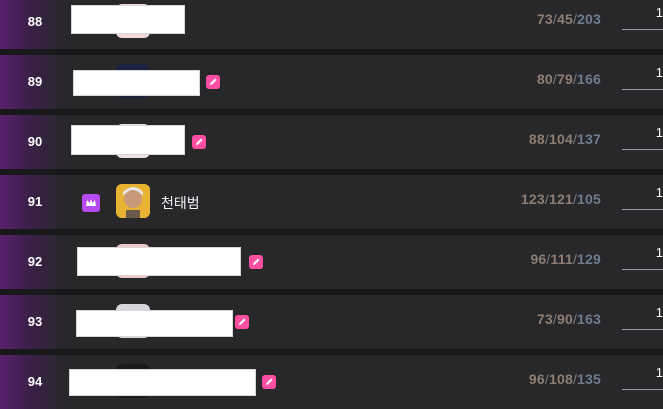  What do you see at coordinates (133, 201) in the screenshot?
I see `player-avatar` at bounding box center [133, 201].